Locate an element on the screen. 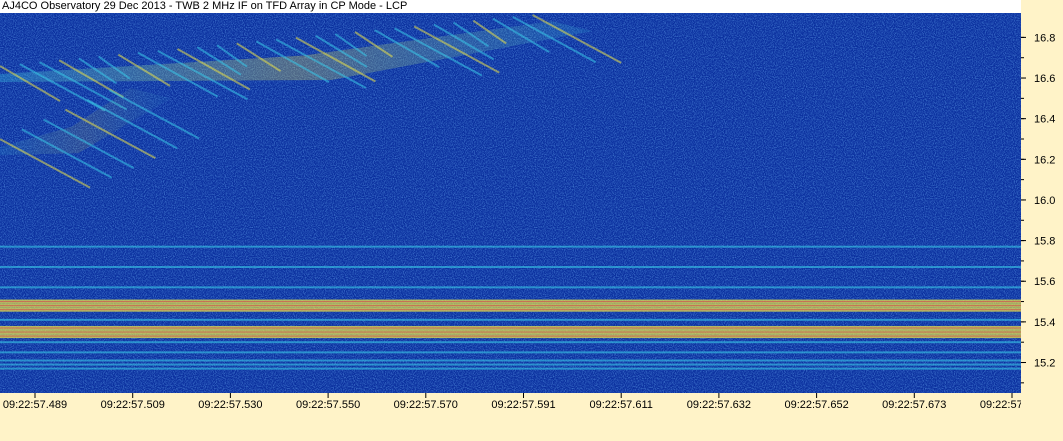  y-tick-label: 15.6 is located at coordinates (1044, 282).